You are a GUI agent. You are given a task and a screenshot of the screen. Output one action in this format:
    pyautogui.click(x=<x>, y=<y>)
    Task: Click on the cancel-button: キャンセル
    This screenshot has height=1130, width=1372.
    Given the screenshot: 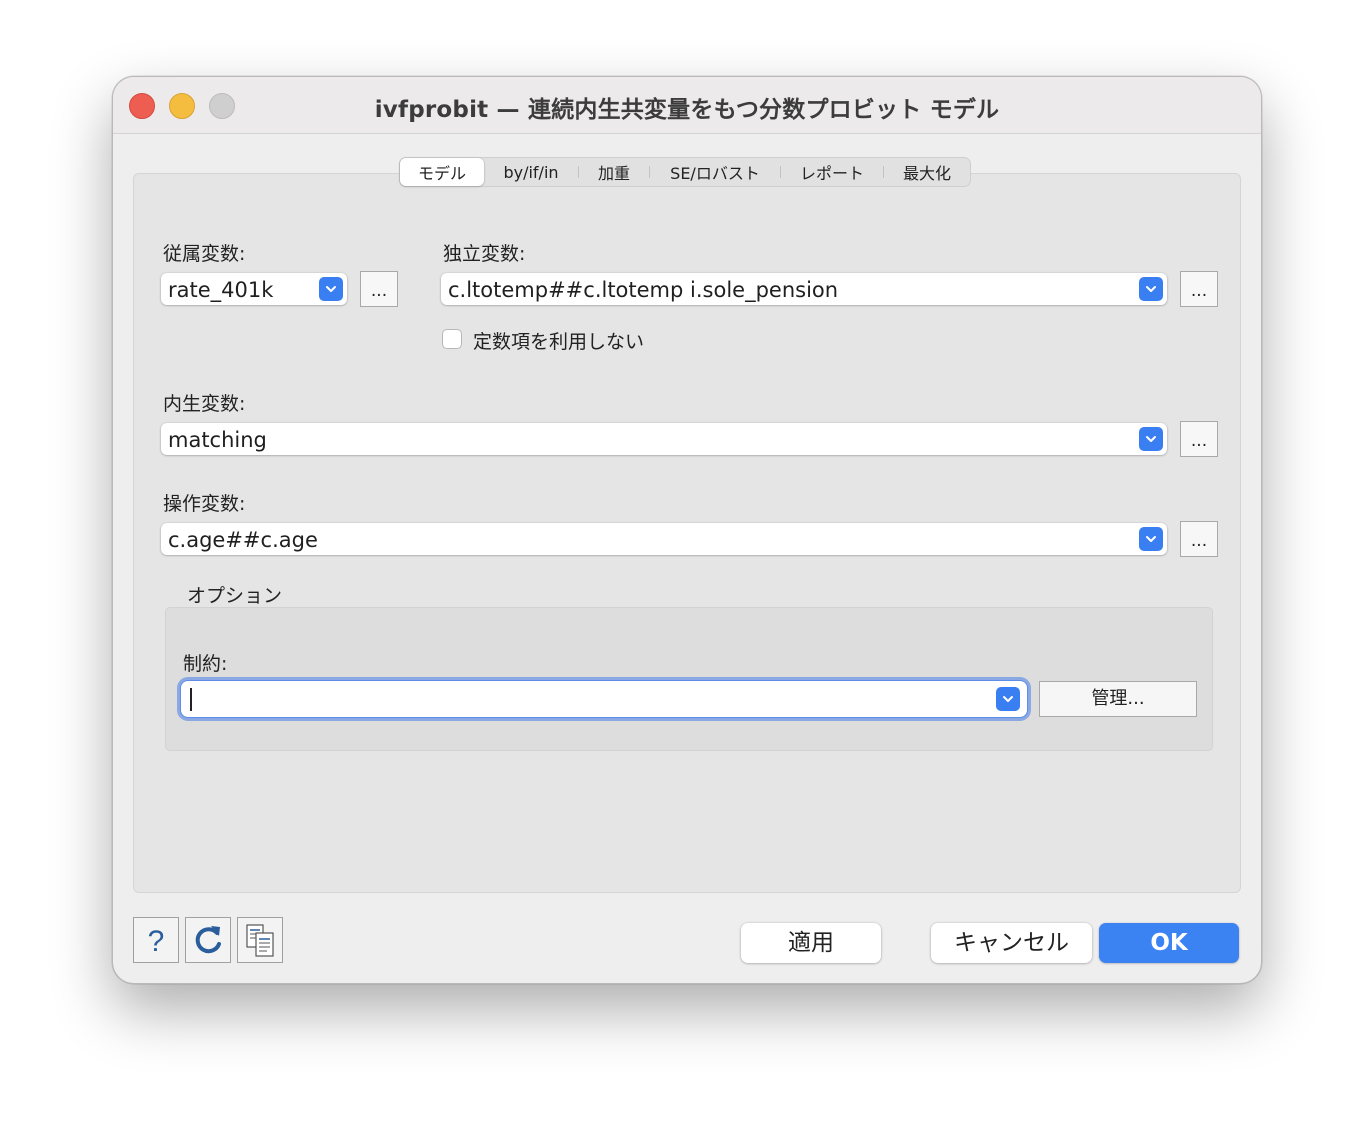 What is the action you would take?
    pyautogui.click(x=1011, y=943)
    